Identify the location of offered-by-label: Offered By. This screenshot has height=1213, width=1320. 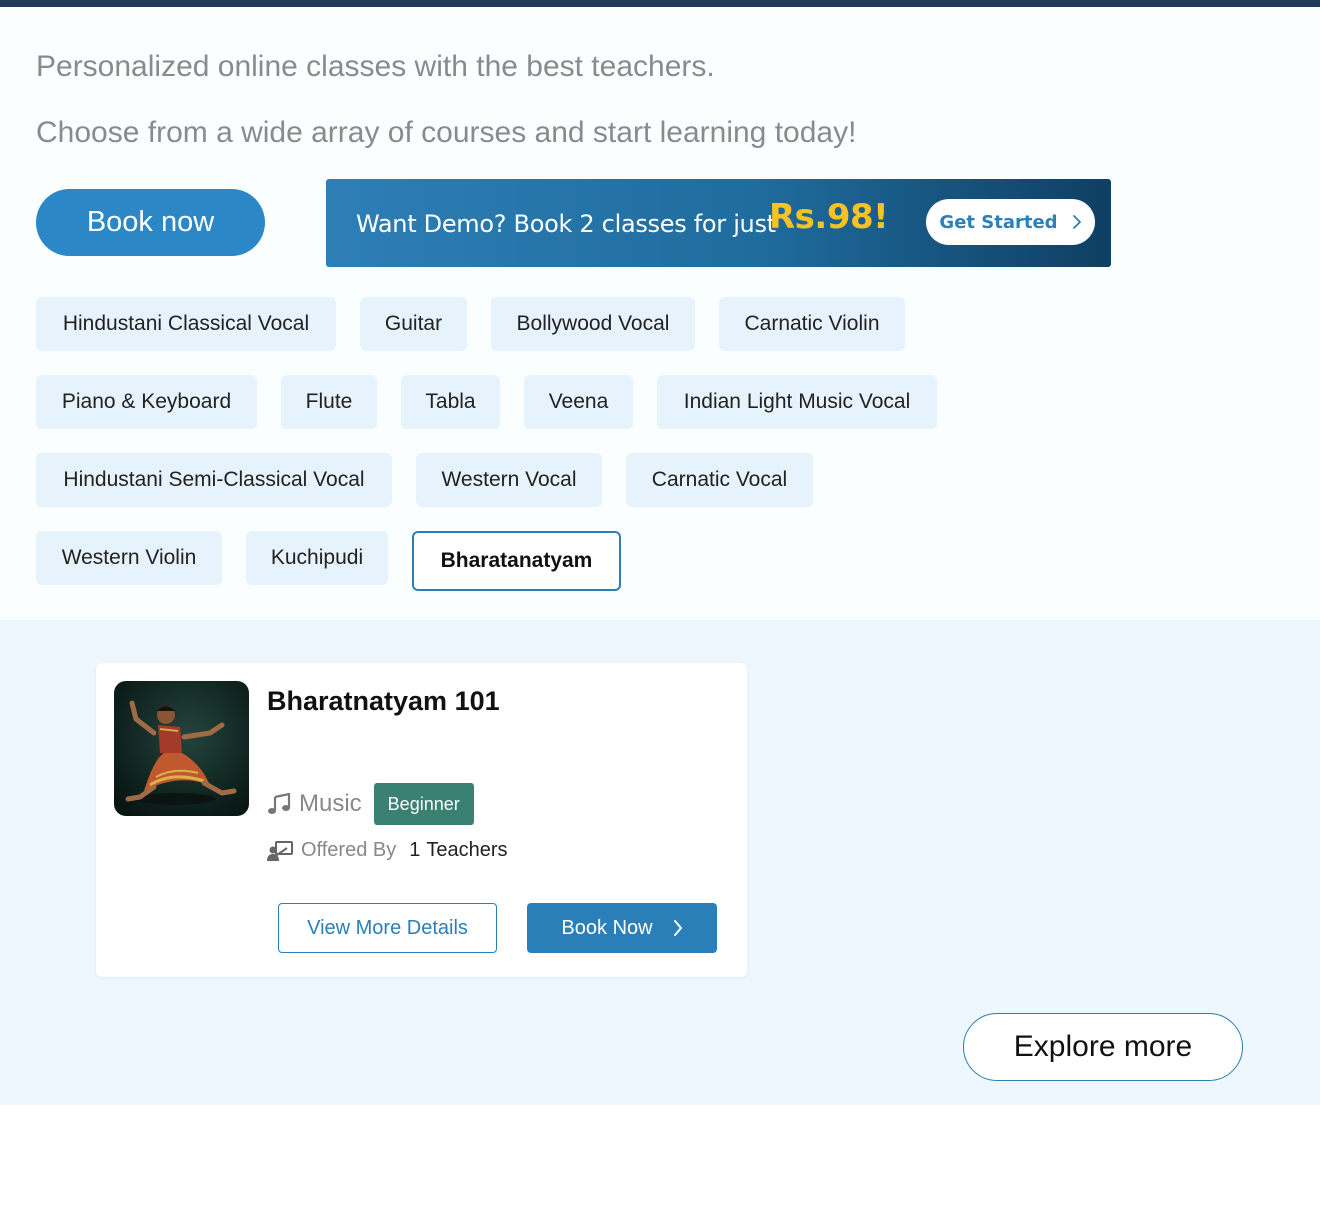
(349, 850).